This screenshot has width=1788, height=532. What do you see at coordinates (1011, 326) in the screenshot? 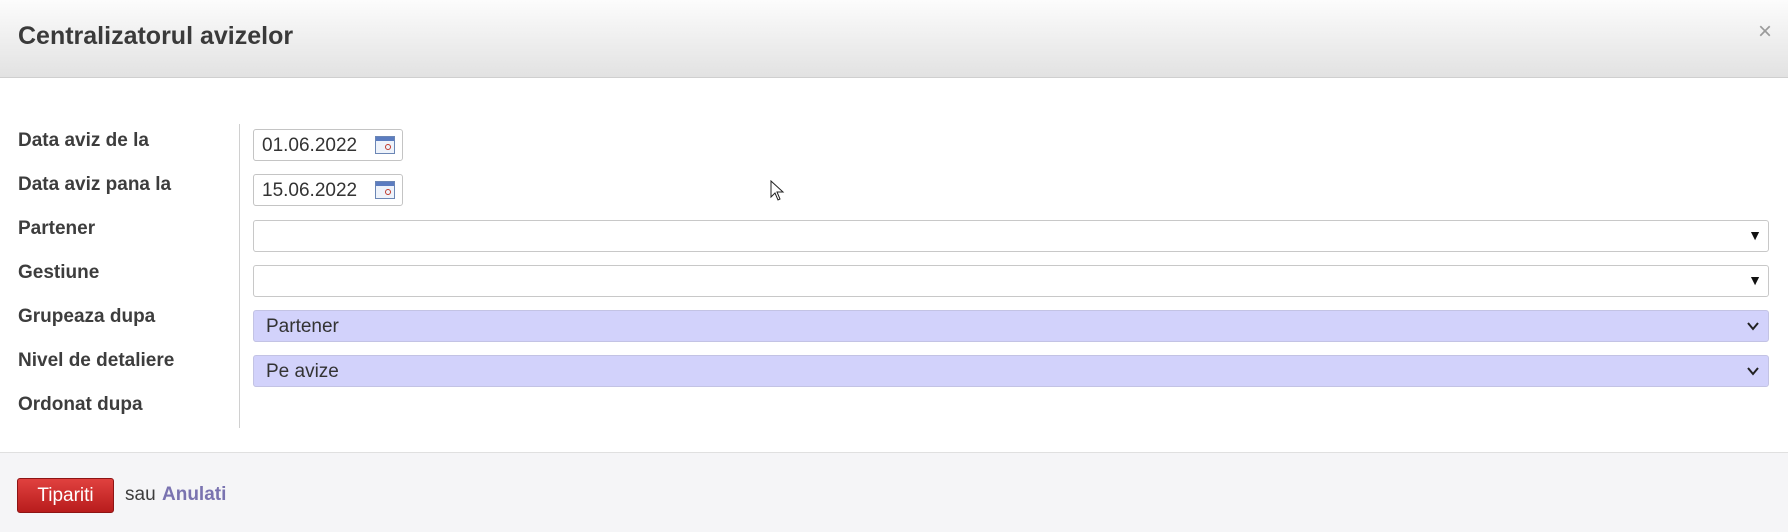
I see `group-by-select: Partener` at bounding box center [1011, 326].